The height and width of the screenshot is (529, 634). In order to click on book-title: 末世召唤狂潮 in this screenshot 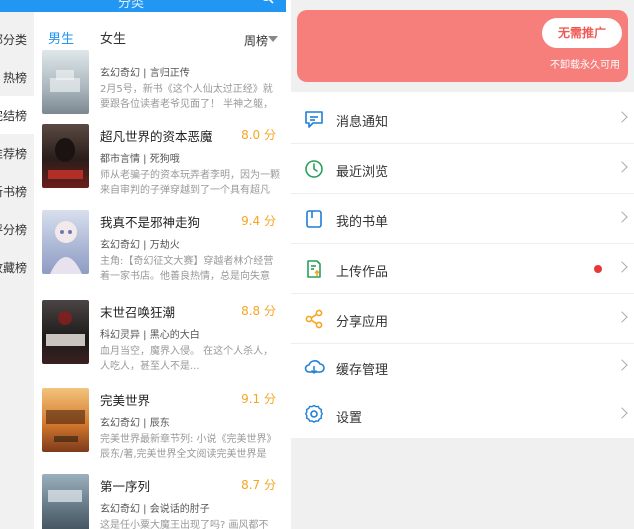, I will do `click(138, 312)`.